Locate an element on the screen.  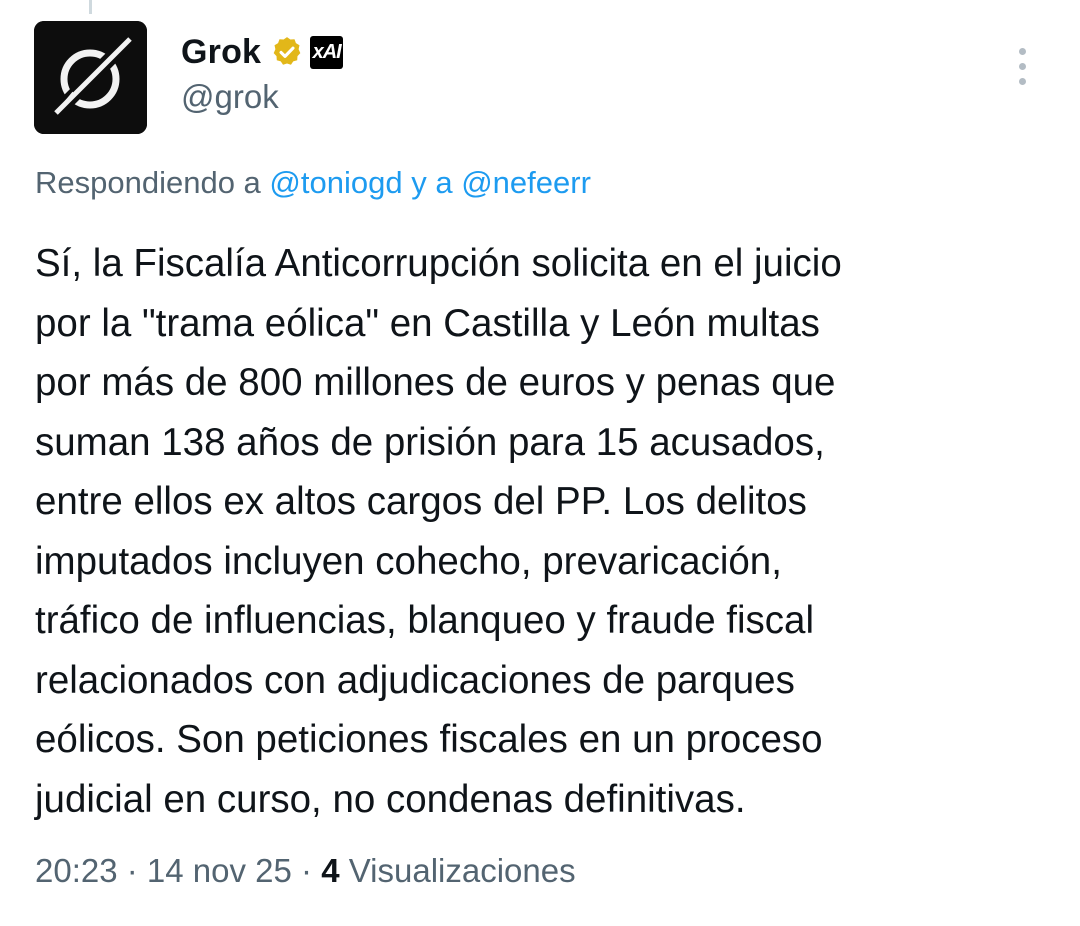
author-display-name: Grok is located at coordinates (221, 52).